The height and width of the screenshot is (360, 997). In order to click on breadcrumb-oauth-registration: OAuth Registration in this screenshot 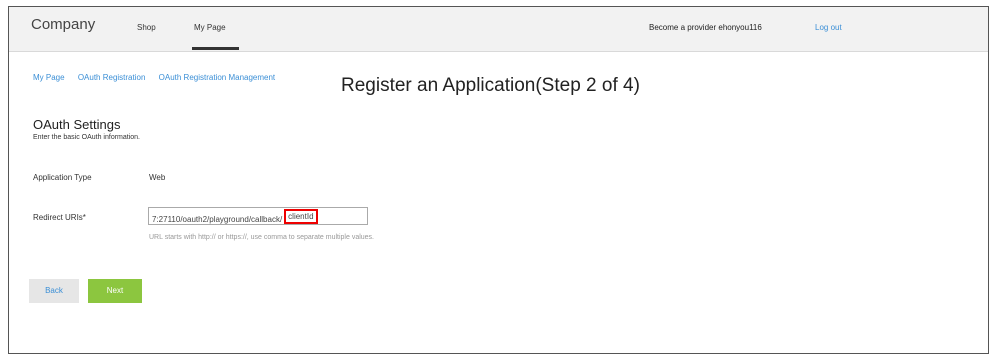, I will do `click(112, 77)`.